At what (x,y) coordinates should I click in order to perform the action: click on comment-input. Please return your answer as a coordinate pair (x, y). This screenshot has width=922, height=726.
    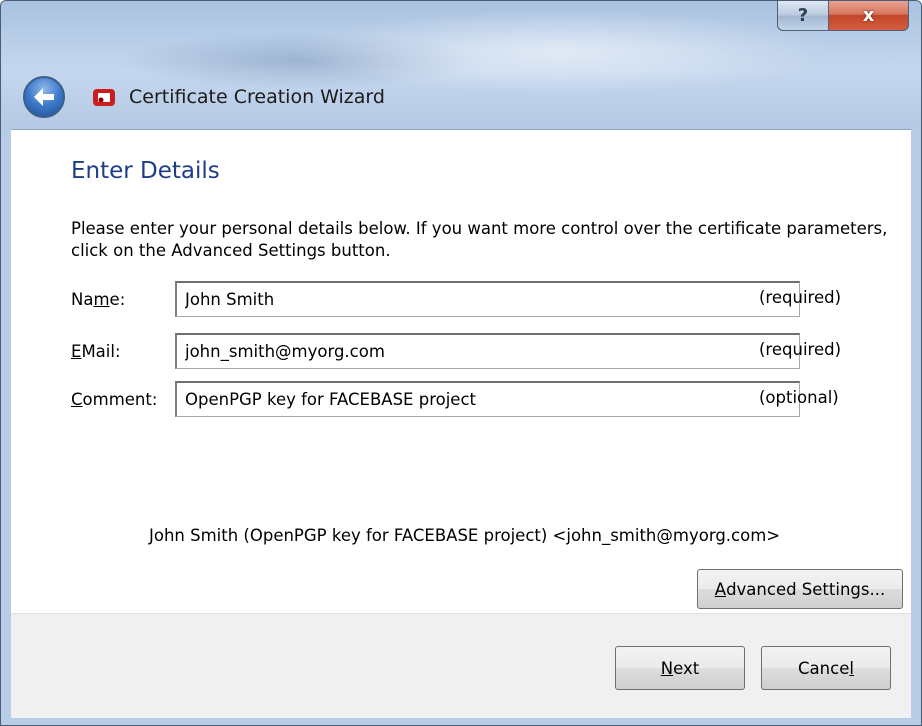
    Looking at the image, I should click on (487, 399).